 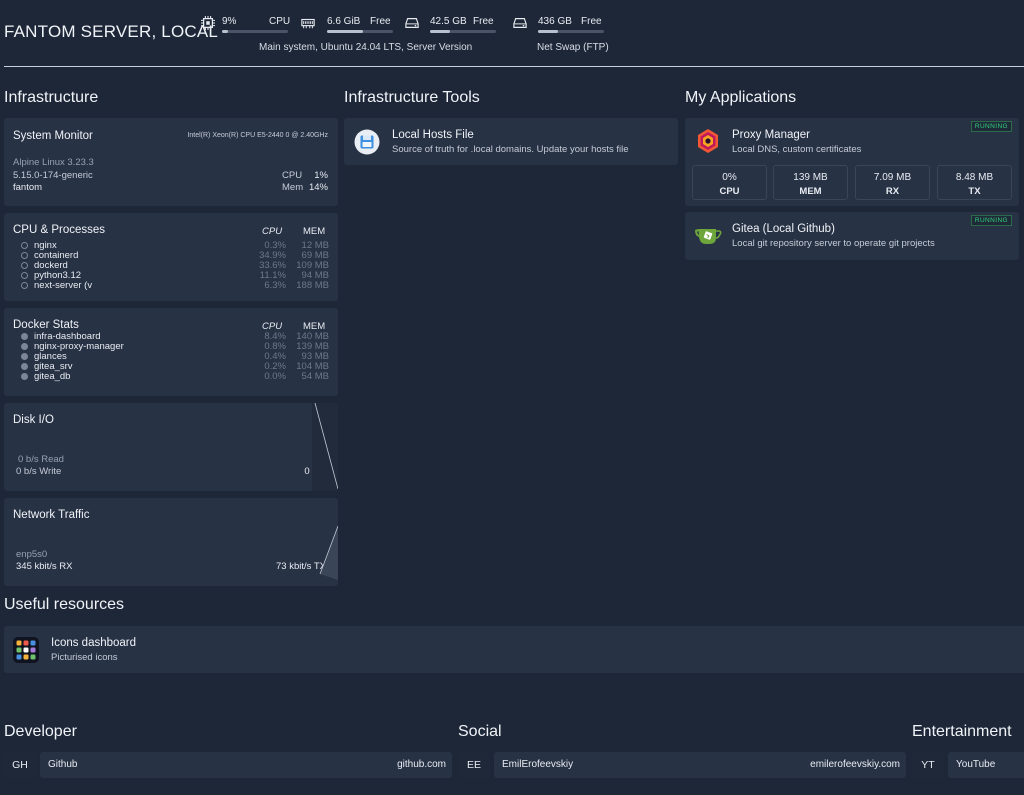 I want to click on icons-grid-icon, so click(x=26, y=650).